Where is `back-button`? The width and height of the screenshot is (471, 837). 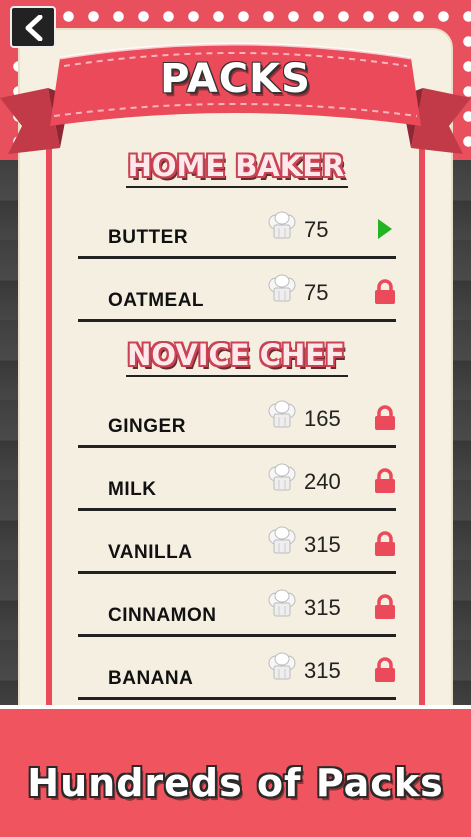
back-button is located at coordinates (33, 27).